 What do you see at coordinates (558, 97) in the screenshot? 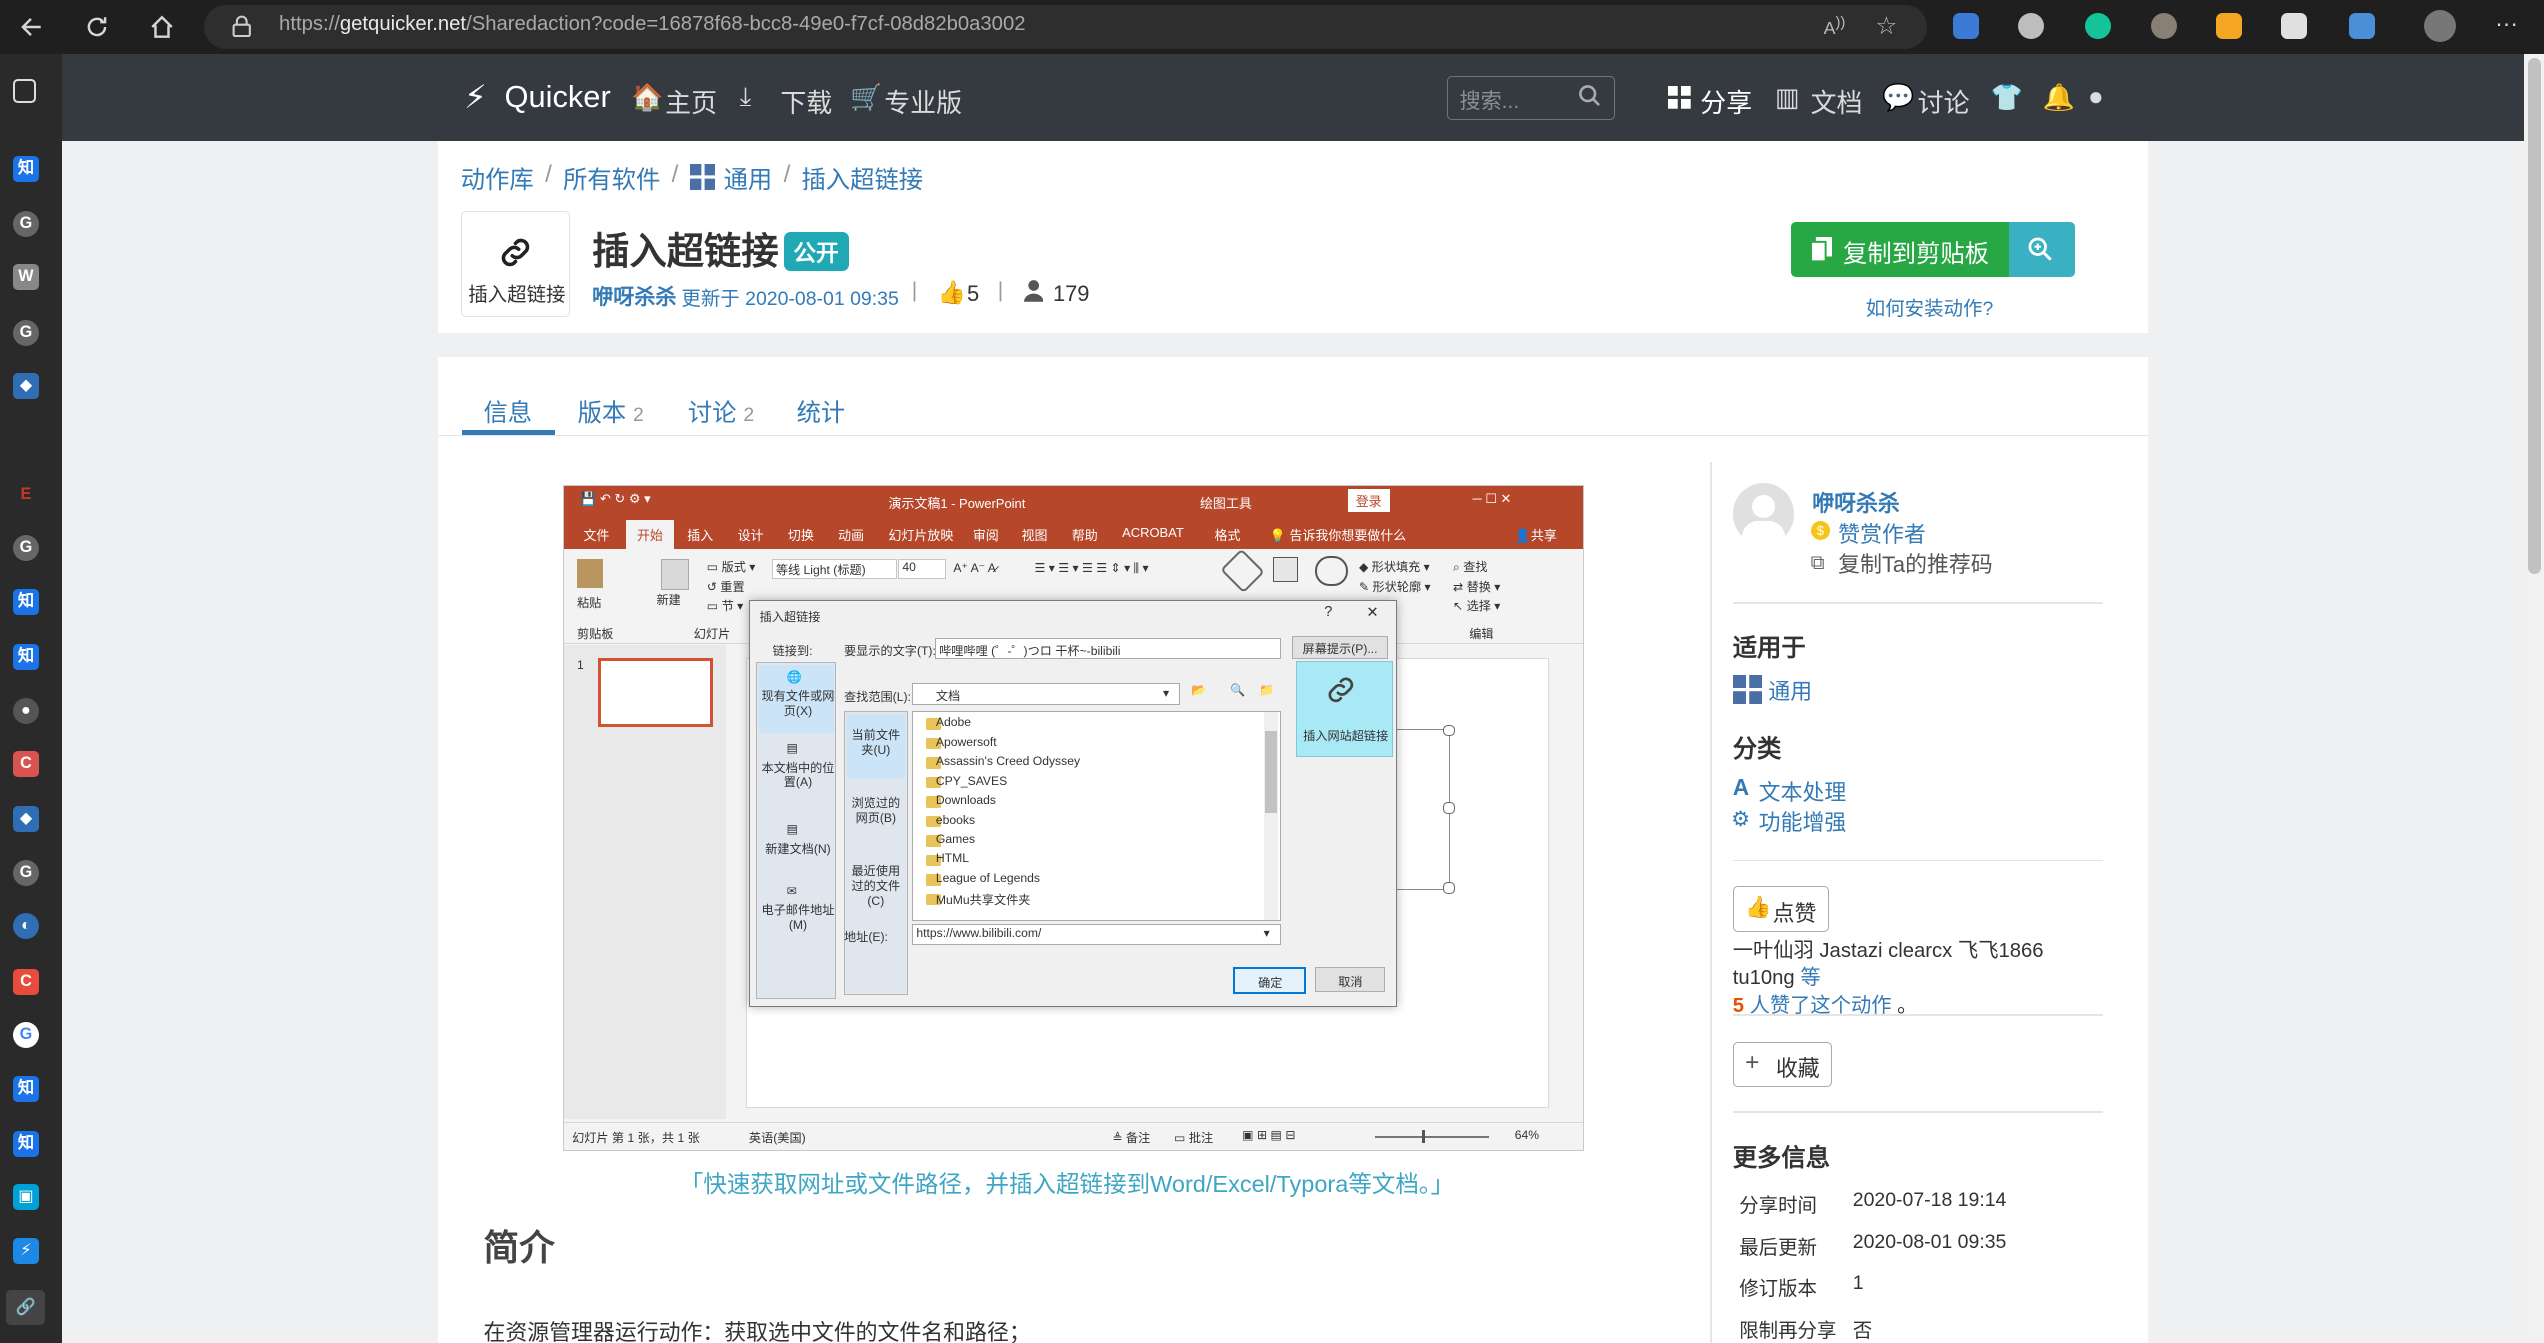
I see `brand-name: Quicker` at bounding box center [558, 97].